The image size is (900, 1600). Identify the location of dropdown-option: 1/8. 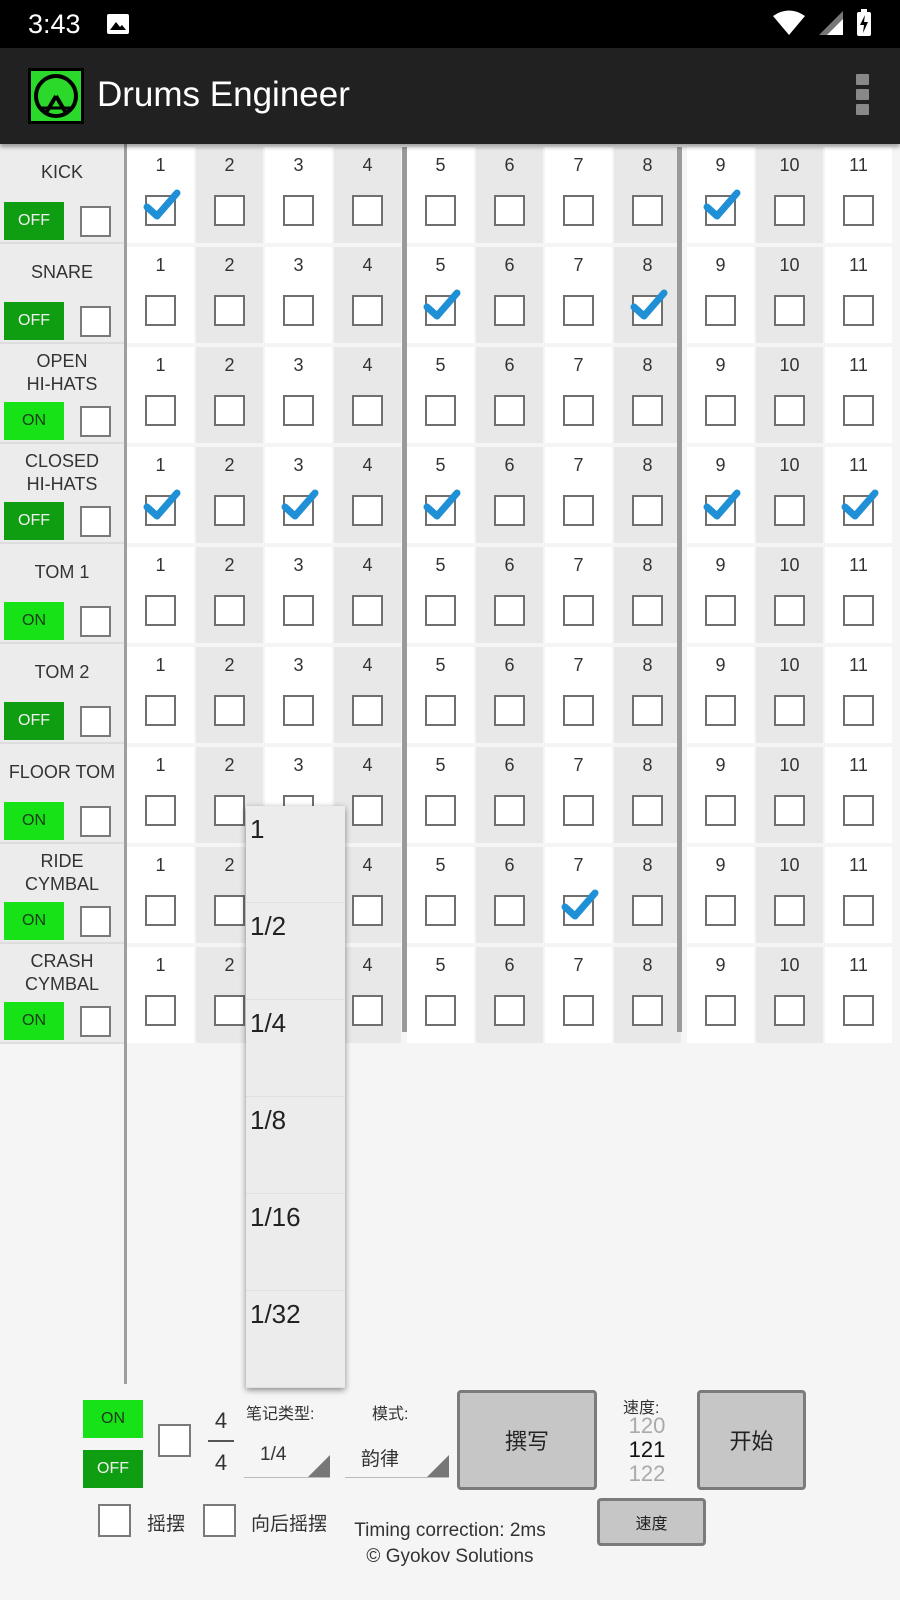
(295, 1145).